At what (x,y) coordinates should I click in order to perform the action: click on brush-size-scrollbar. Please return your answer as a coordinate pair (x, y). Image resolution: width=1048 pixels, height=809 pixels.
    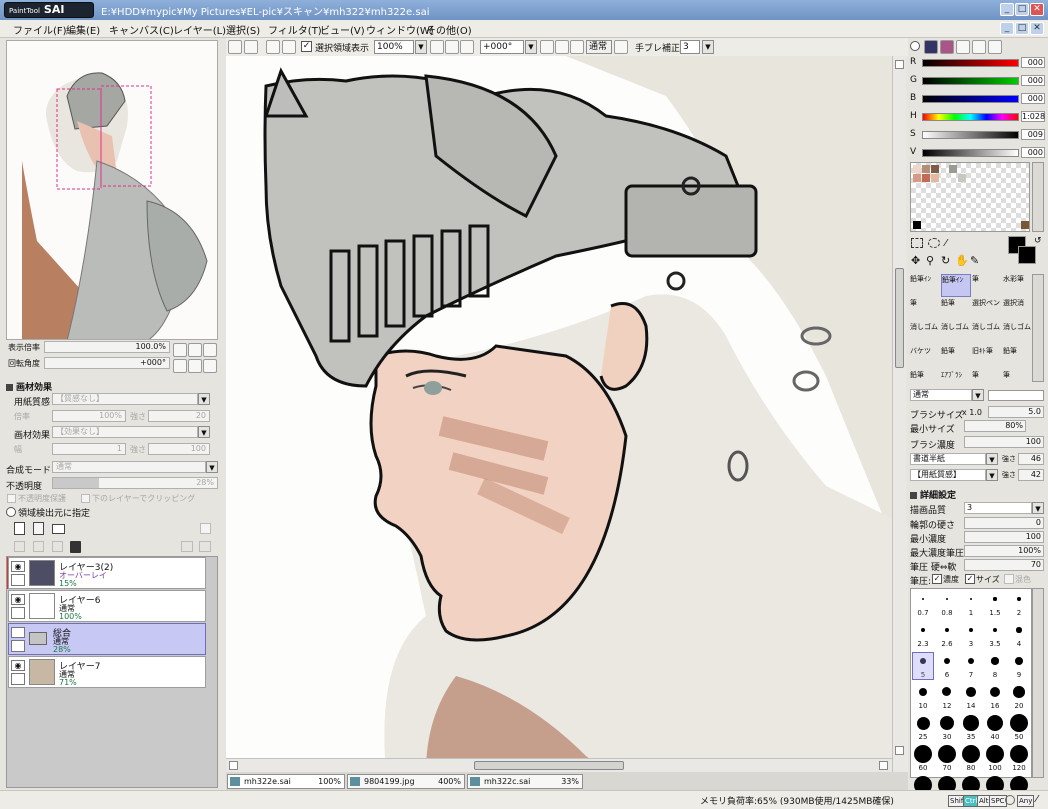
    Looking at the image, I should click on (1038, 683).